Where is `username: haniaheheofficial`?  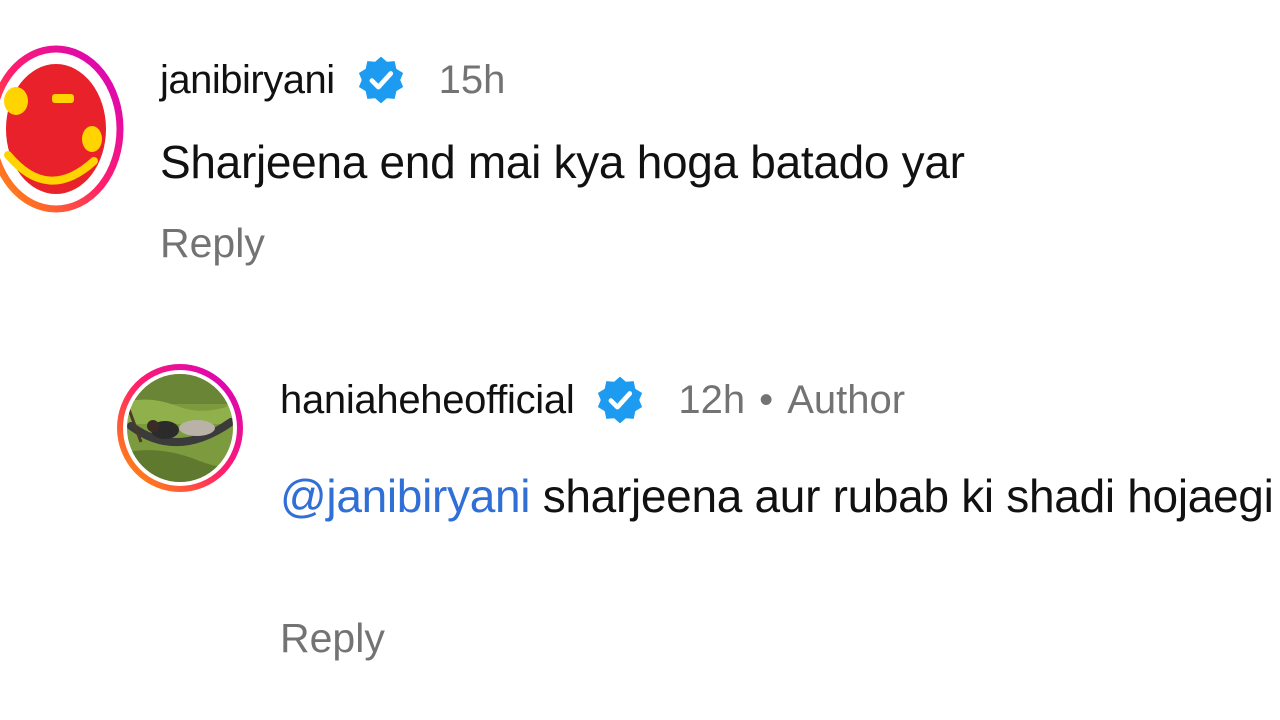
username: haniaheheofficial is located at coordinates (427, 400).